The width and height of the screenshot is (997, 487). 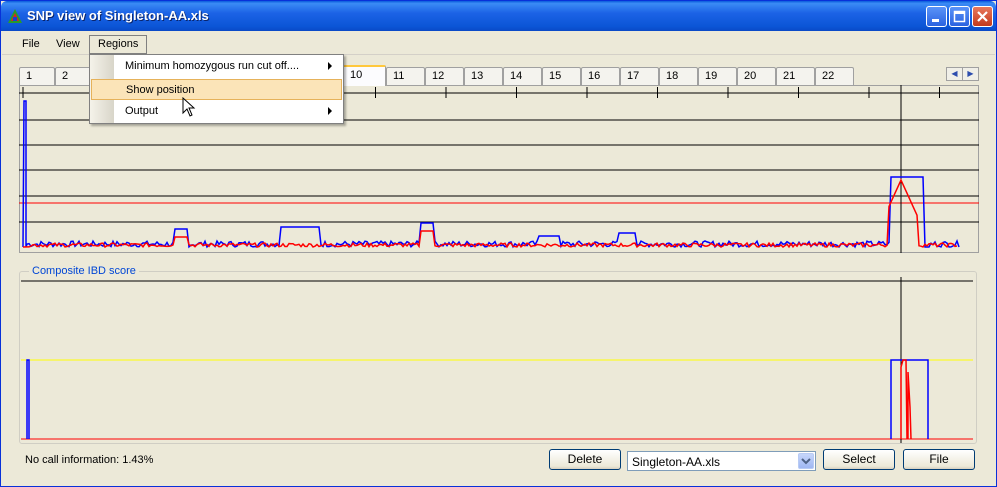 I want to click on minimize-icon, so click(x=935, y=20).